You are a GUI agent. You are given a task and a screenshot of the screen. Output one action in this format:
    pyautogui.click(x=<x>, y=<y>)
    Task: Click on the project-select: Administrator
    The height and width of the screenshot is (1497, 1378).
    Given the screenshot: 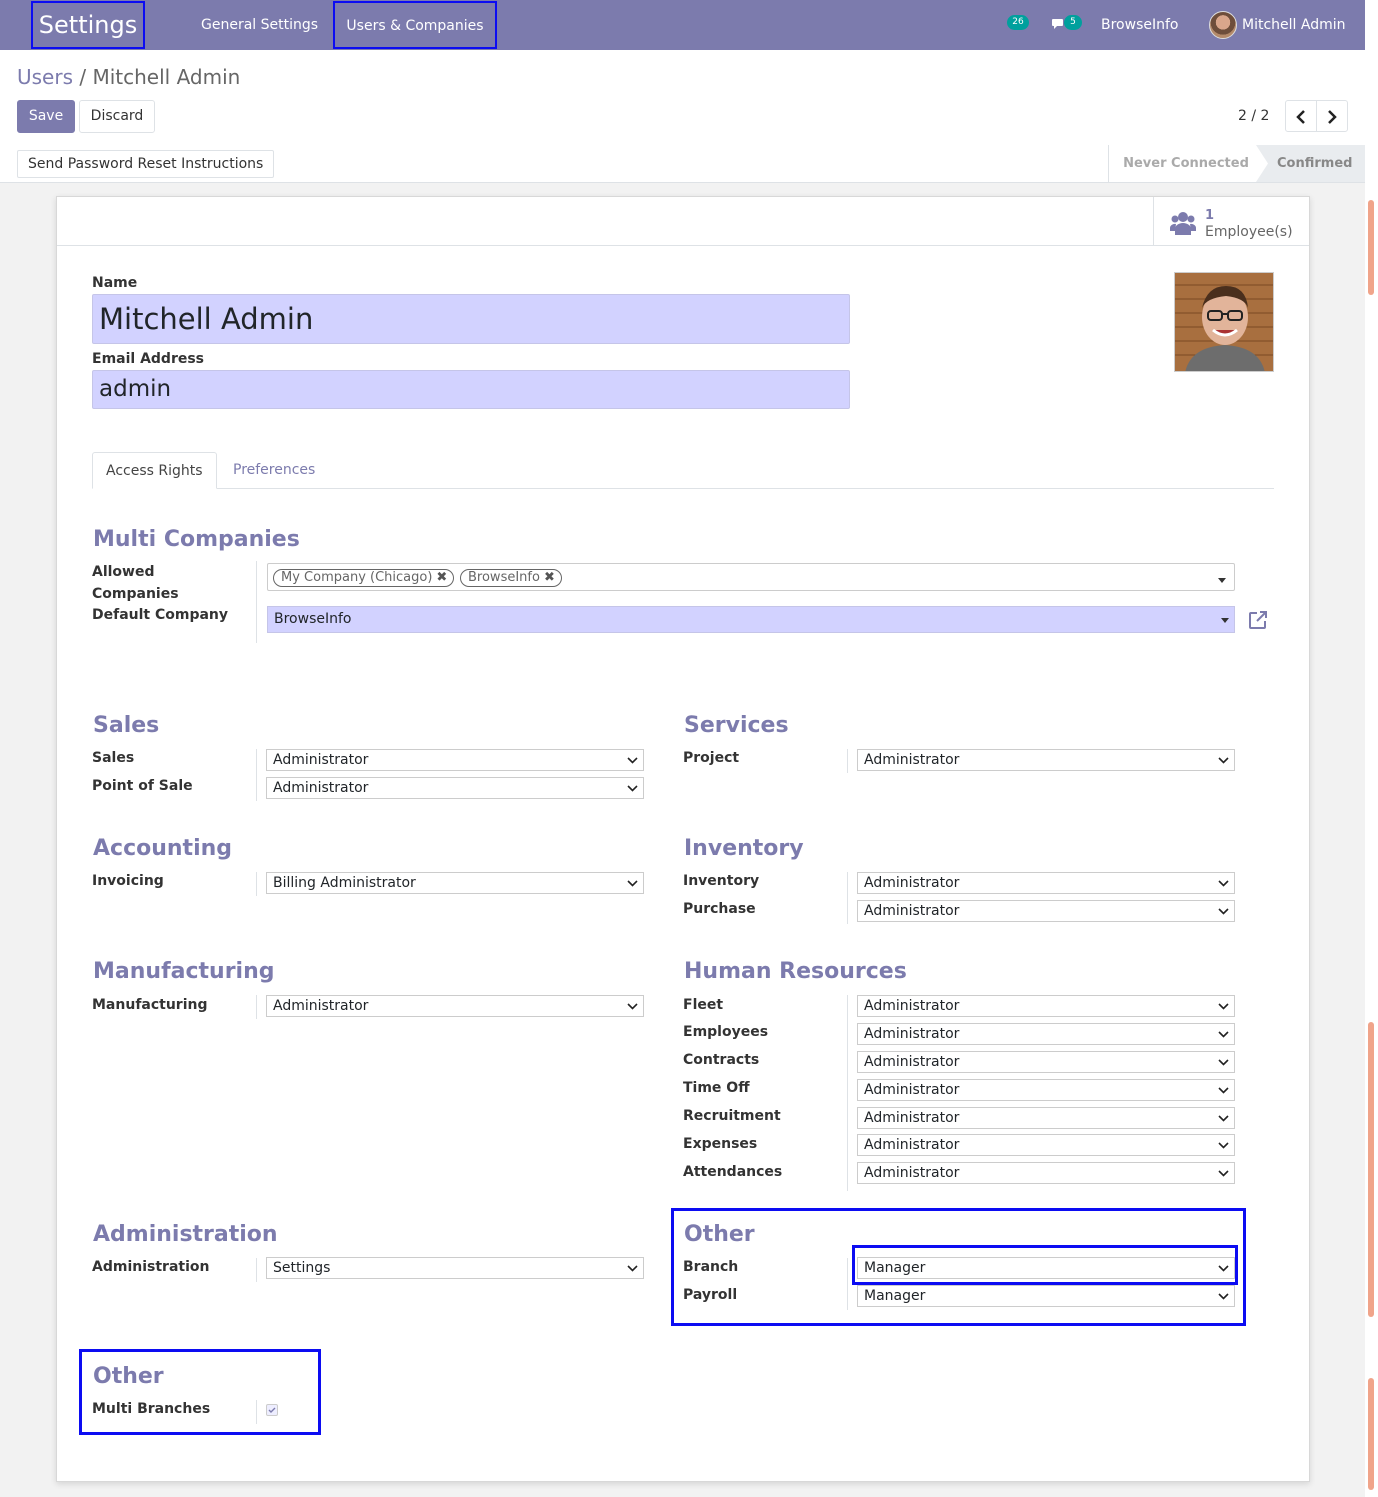 What is the action you would take?
    pyautogui.click(x=1046, y=760)
    